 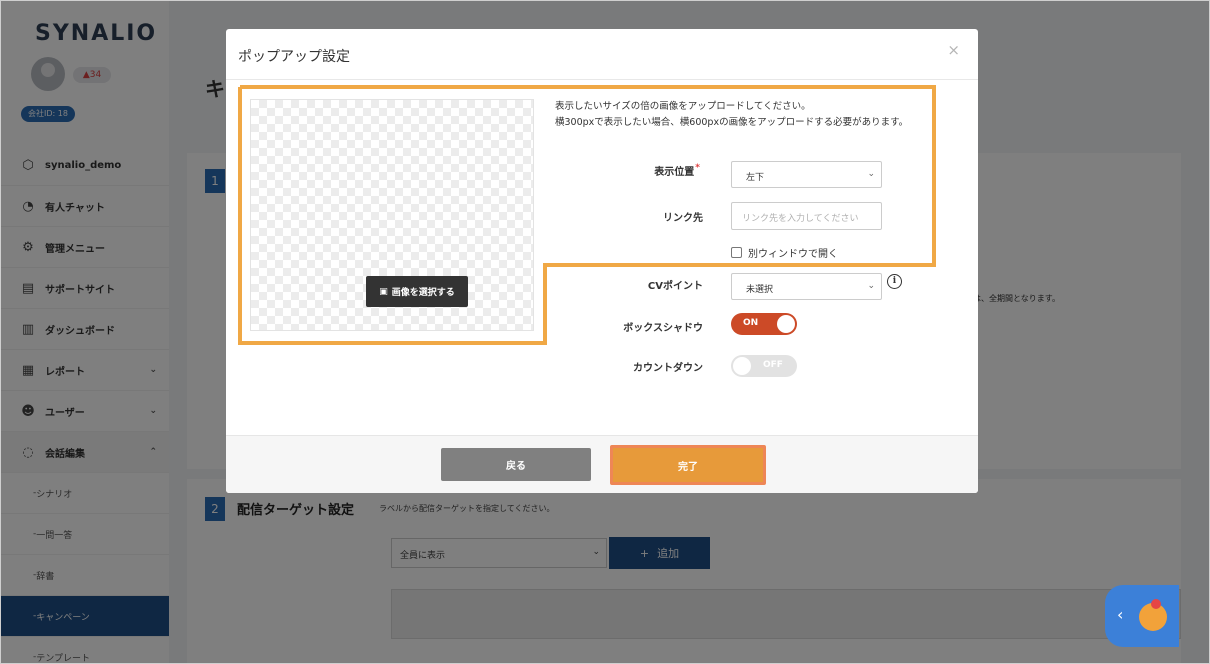 What do you see at coordinates (1120, 614) in the screenshot?
I see `chevron-left-icon: ‹` at bounding box center [1120, 614].